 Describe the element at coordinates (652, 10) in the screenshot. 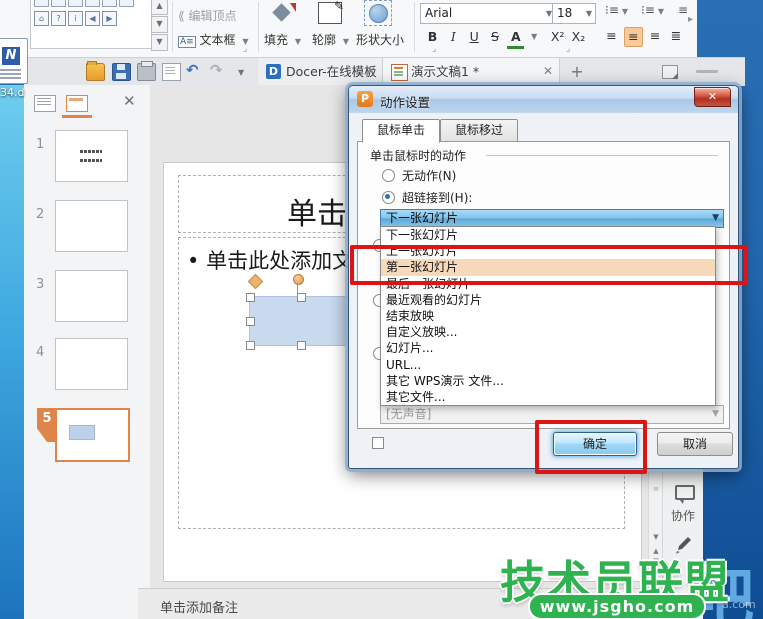

I see `numbered-list-button: ⁝≡ ▼` at that location.